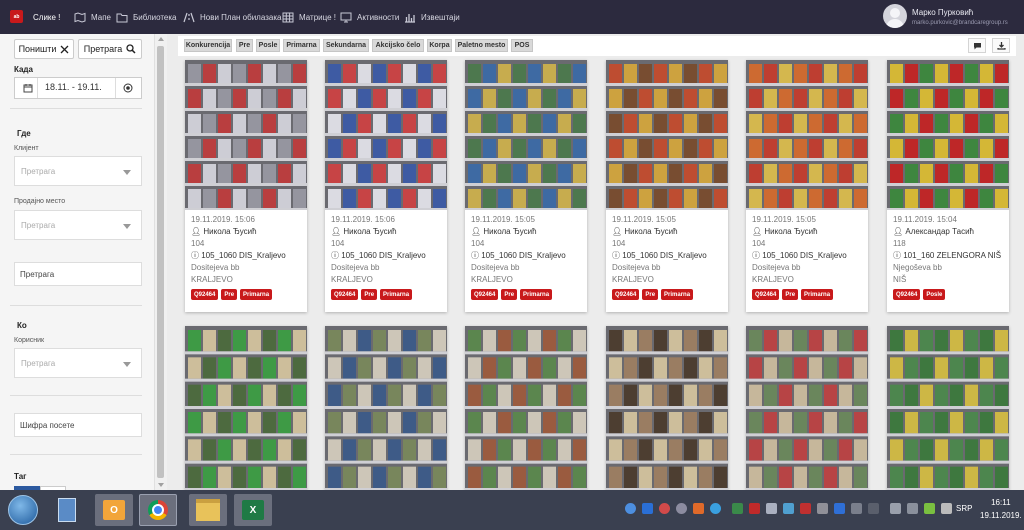  Describe the element at coordinates (208, 45) in the screenshot. I see `tag-filter-konkurencija: Konkurencija` at that location.